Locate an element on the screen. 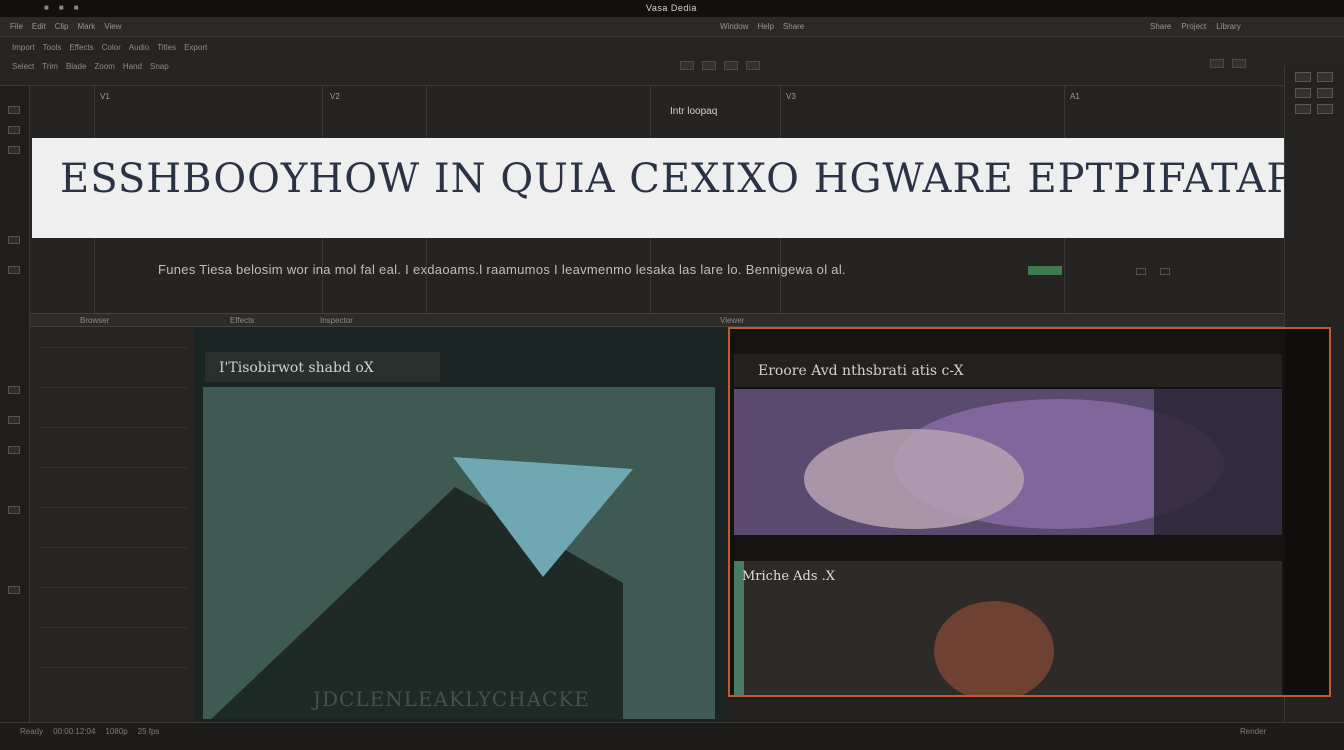  menu-file: File is located at coordinates (16, 26).